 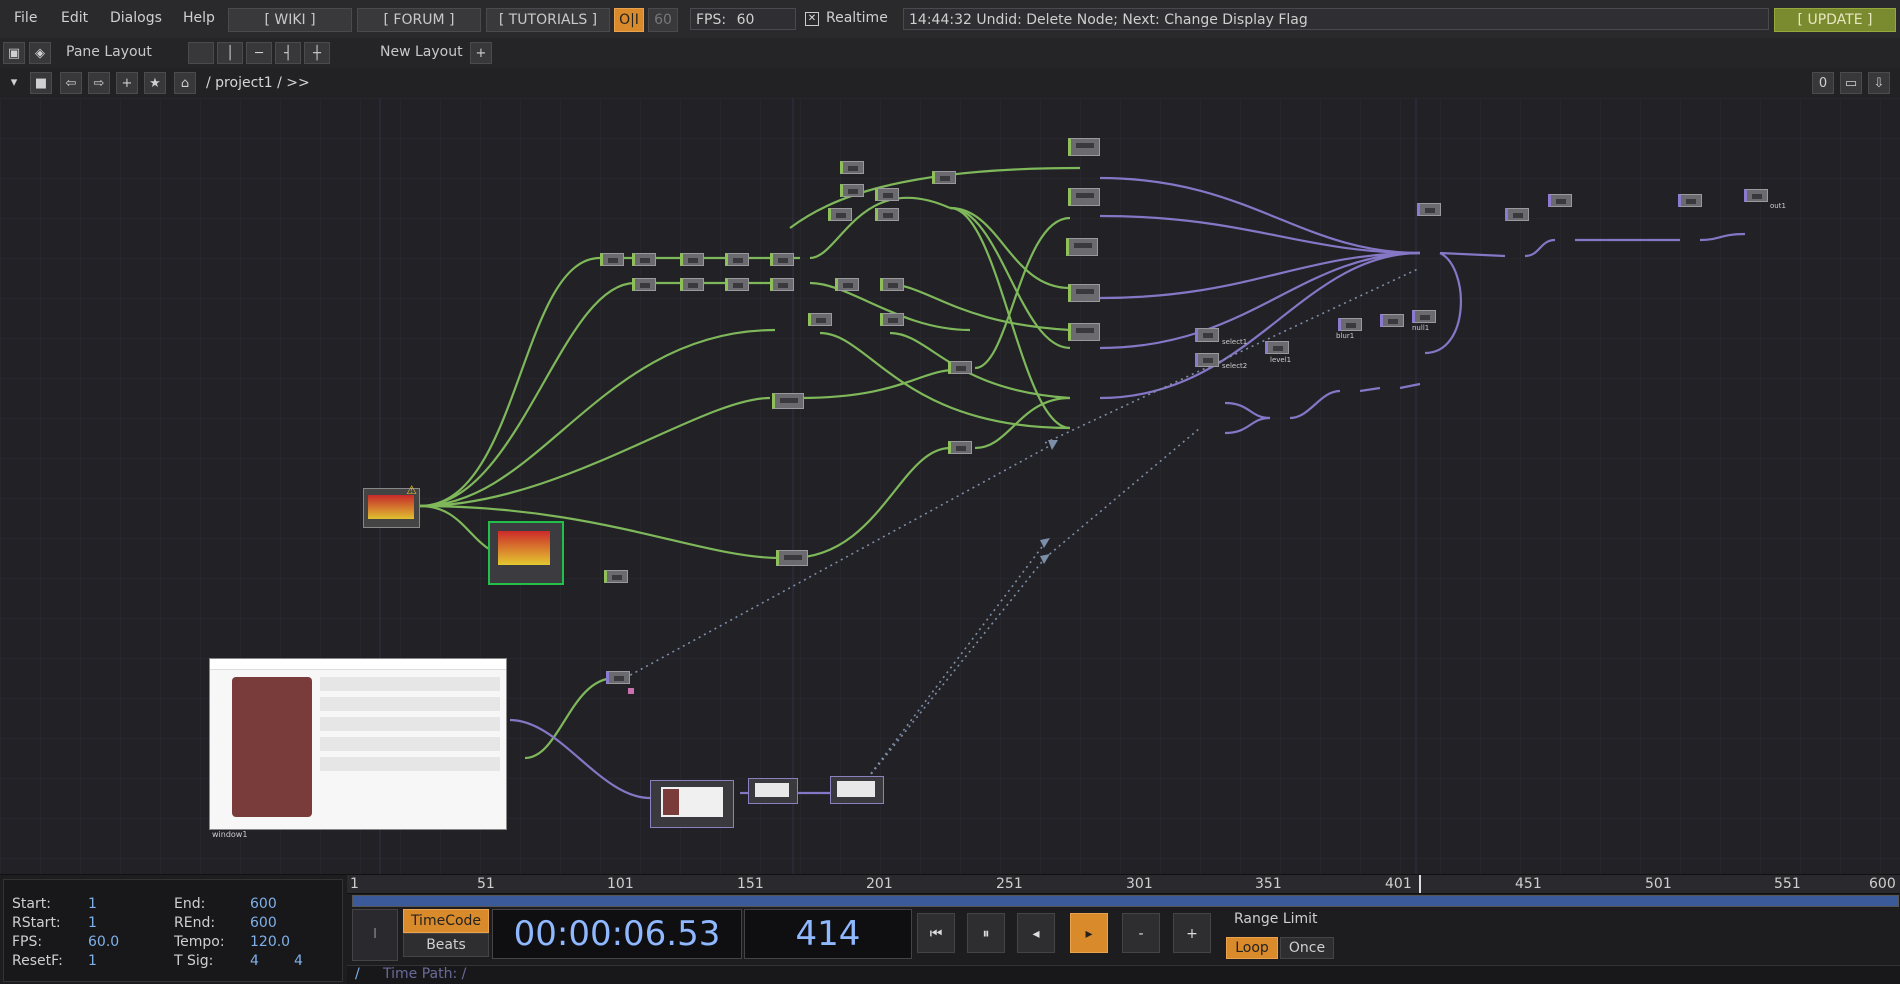 I want to click on level1-node, so click(x=1277, y=347).